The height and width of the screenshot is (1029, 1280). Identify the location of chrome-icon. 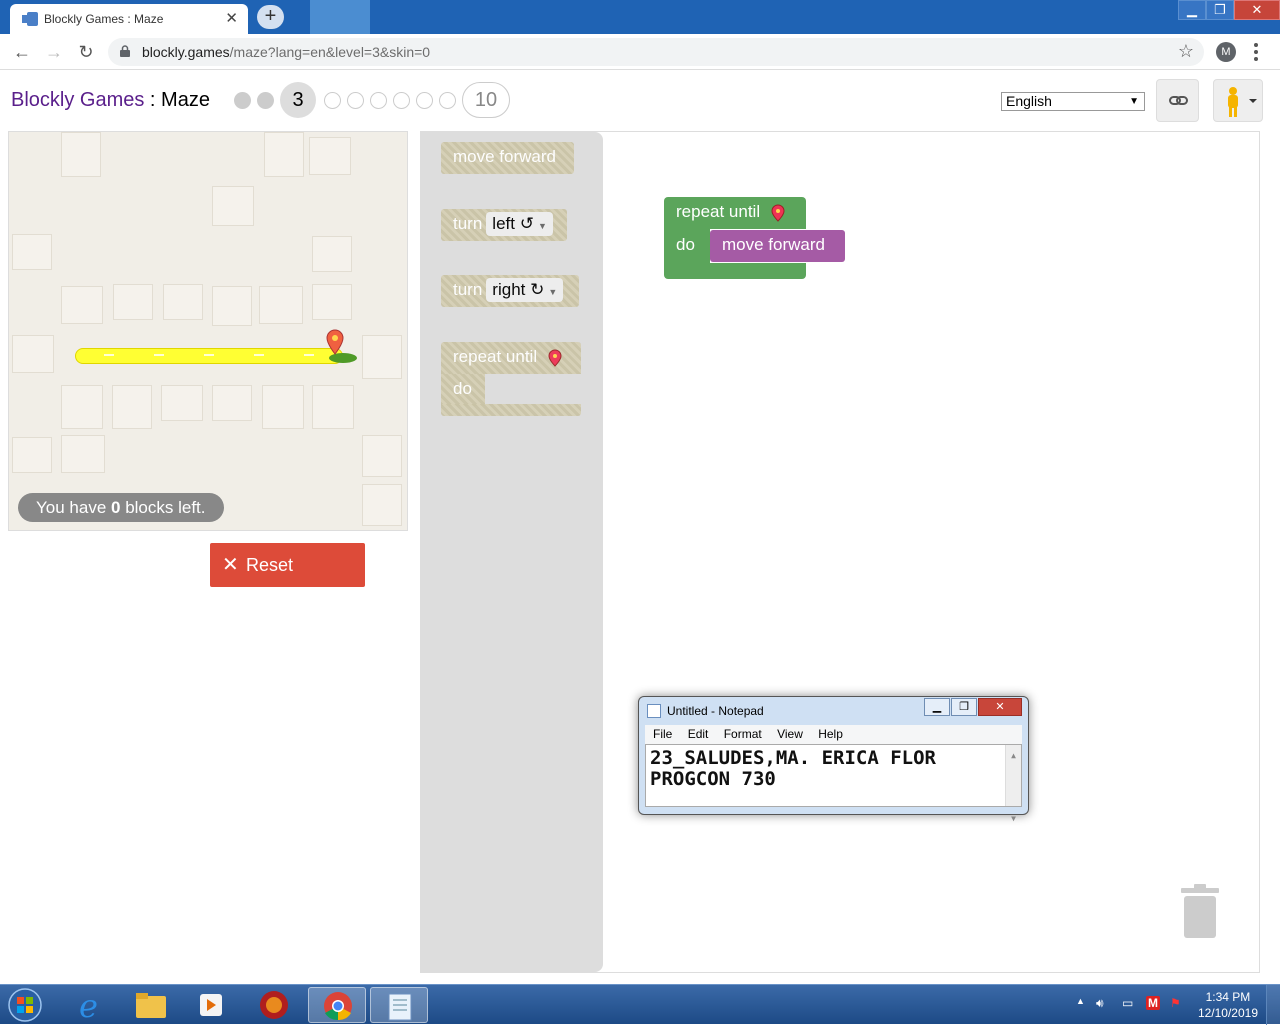
(338, 1006).